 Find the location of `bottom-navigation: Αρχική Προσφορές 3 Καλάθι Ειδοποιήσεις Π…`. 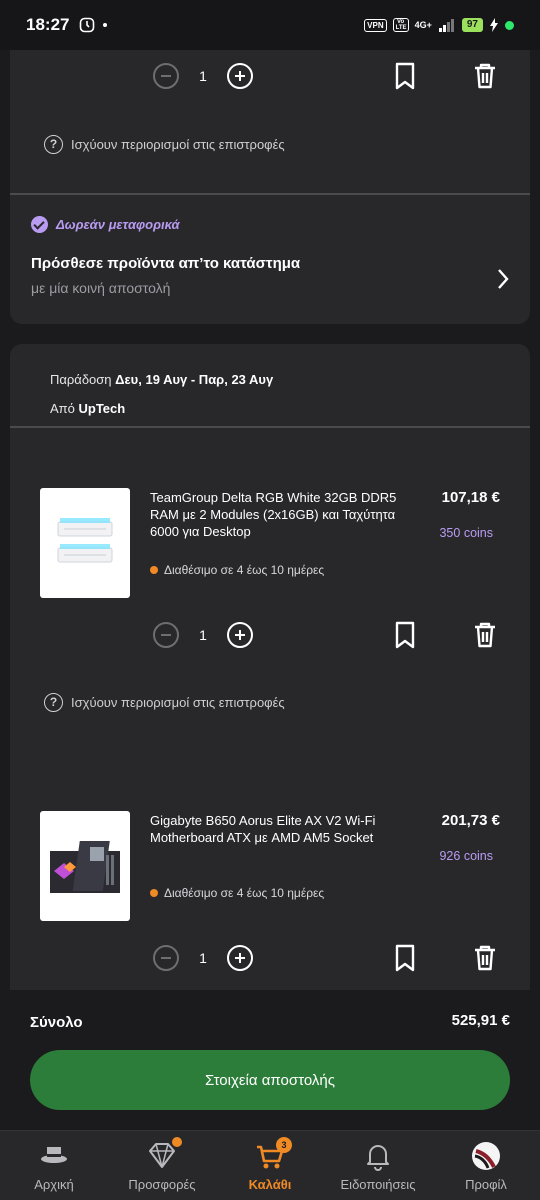

bottom-navigation: Αρχική Προσφορές 3 Καλάθι Ειδοποιήσεις Π… is located at coordinates (270, 1165).